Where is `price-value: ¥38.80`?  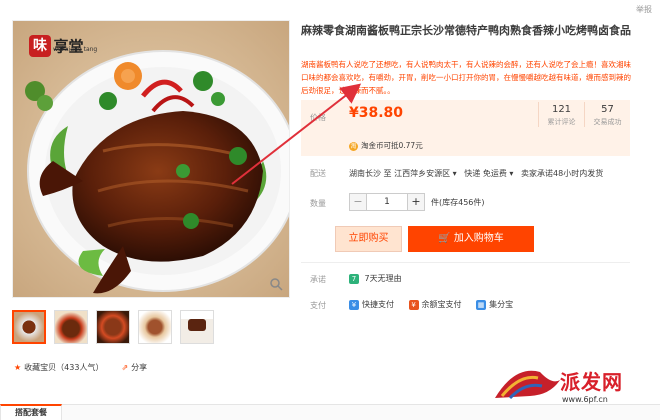
price-value: ¥38.80 is located at coordinates (376, 113).